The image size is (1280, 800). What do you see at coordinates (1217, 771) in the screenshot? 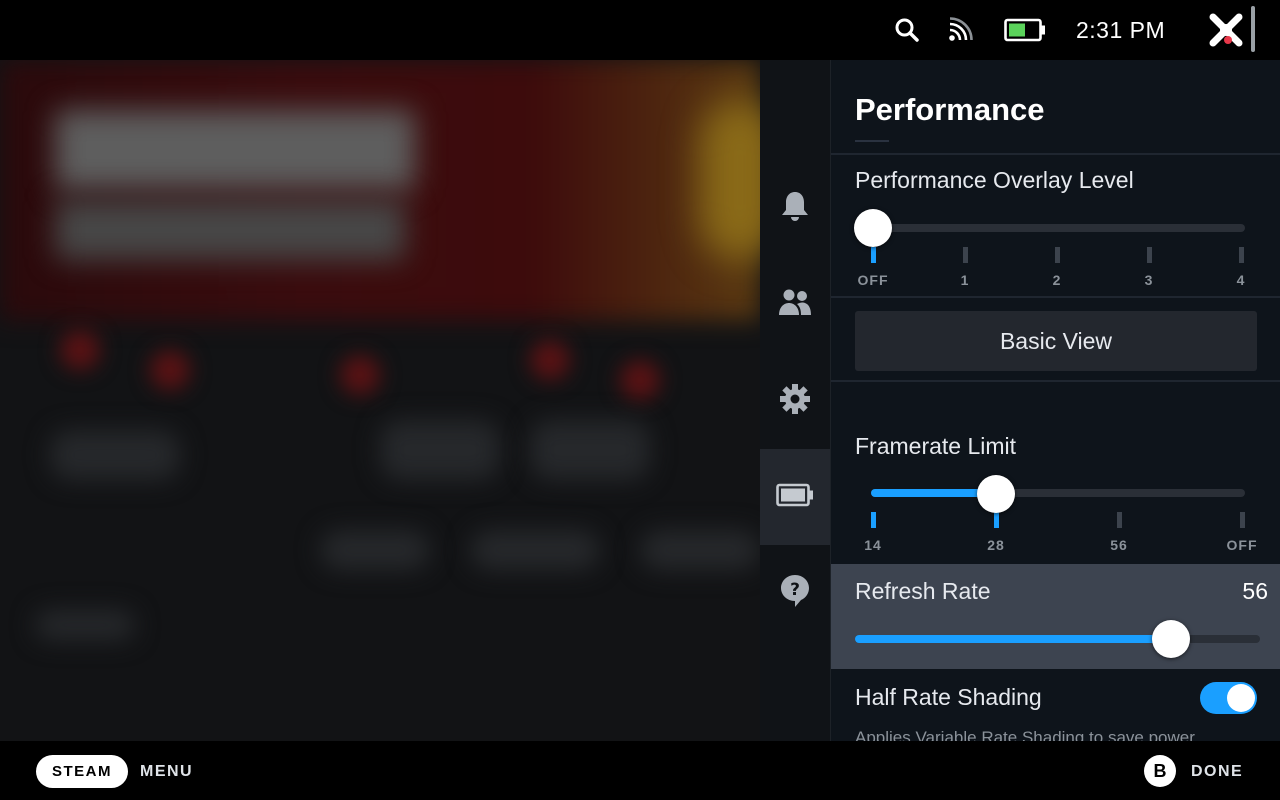
I see `done-label: DONE` at bounding box center [1217, 771].